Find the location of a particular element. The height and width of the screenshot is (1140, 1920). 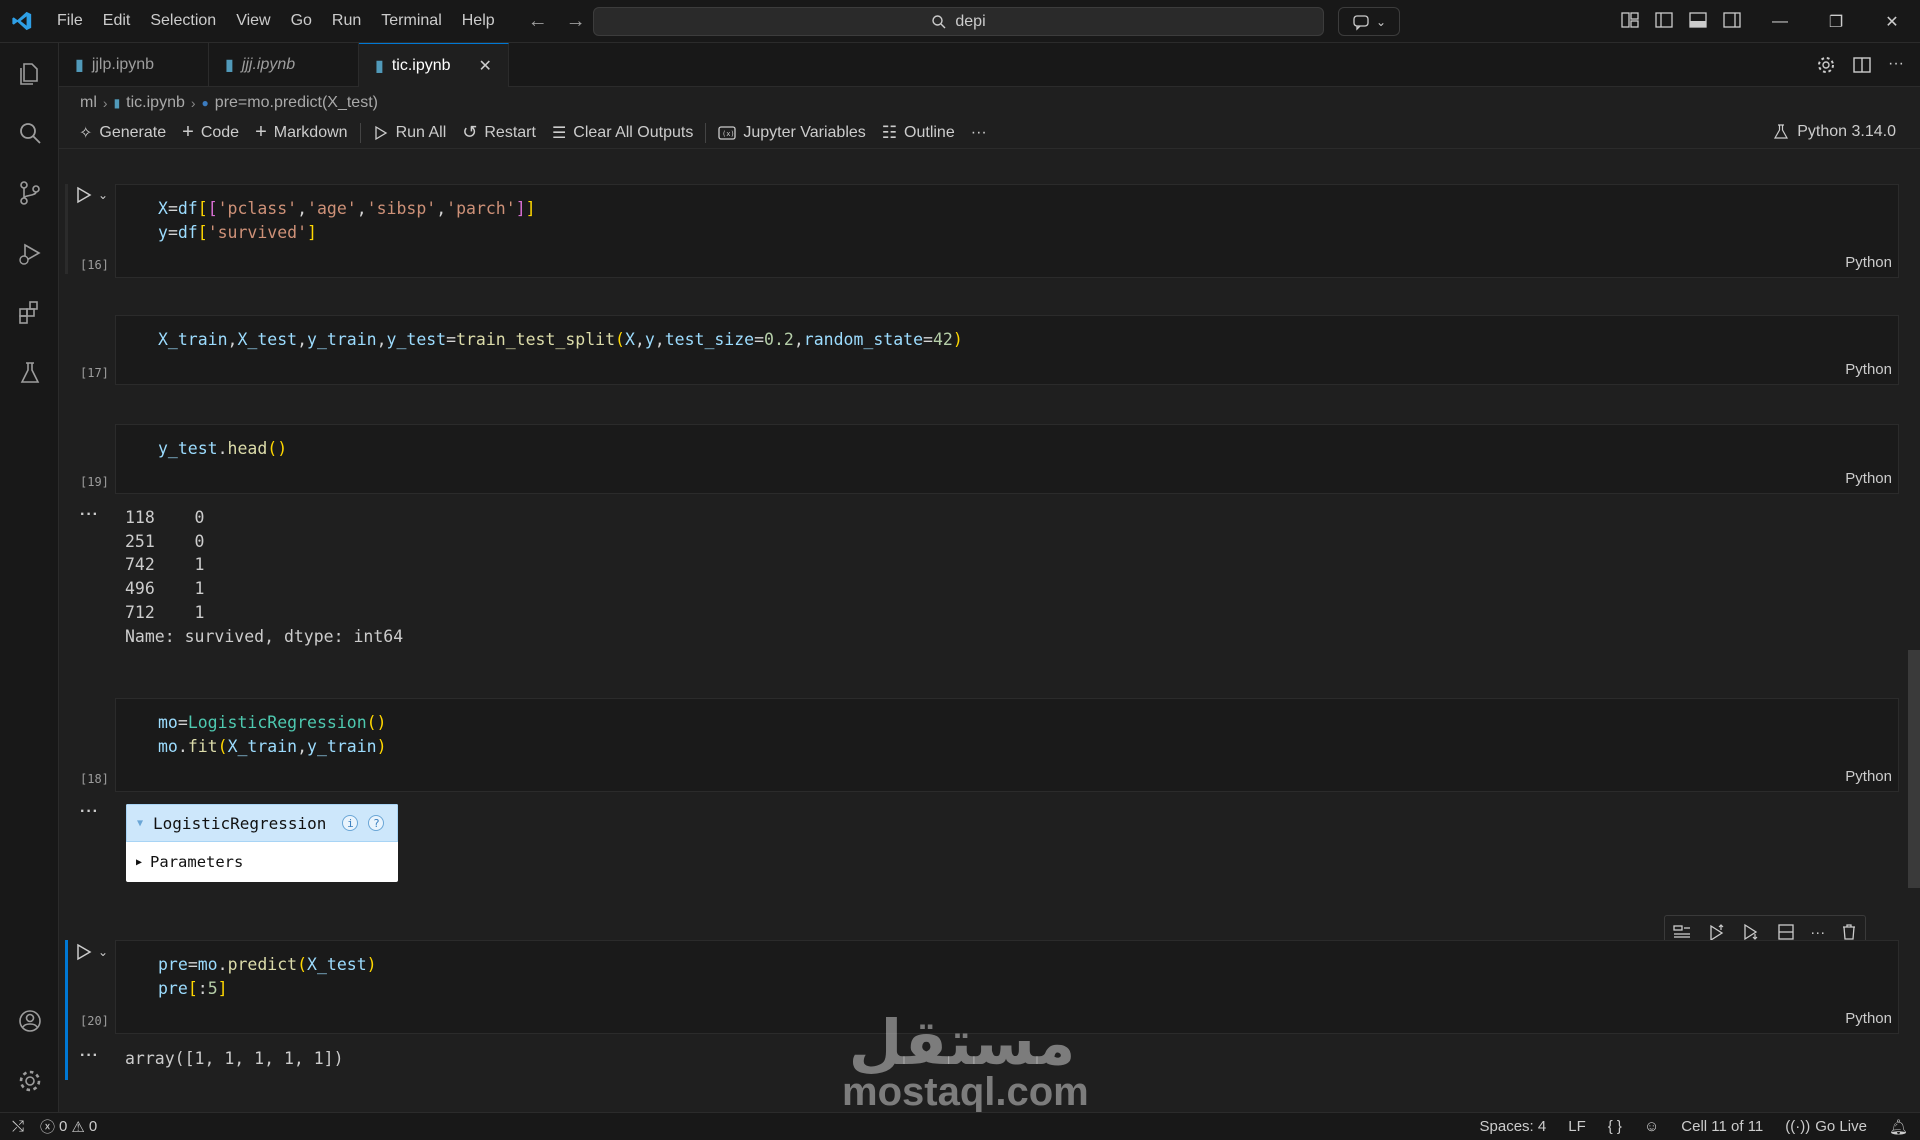

run-debug-icon is located at coordinates (30, 253).